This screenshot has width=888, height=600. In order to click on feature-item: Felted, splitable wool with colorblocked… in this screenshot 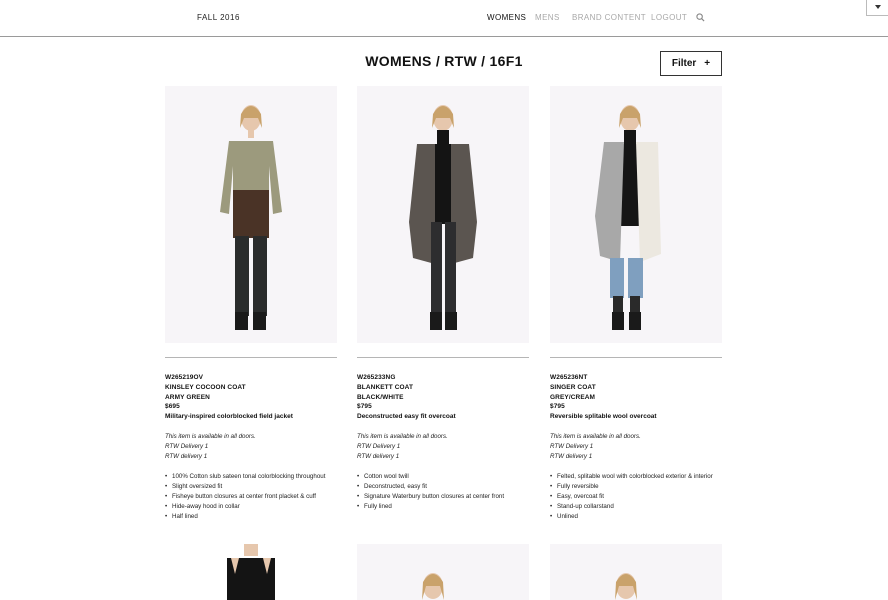, I will do `click(636, 477)`.